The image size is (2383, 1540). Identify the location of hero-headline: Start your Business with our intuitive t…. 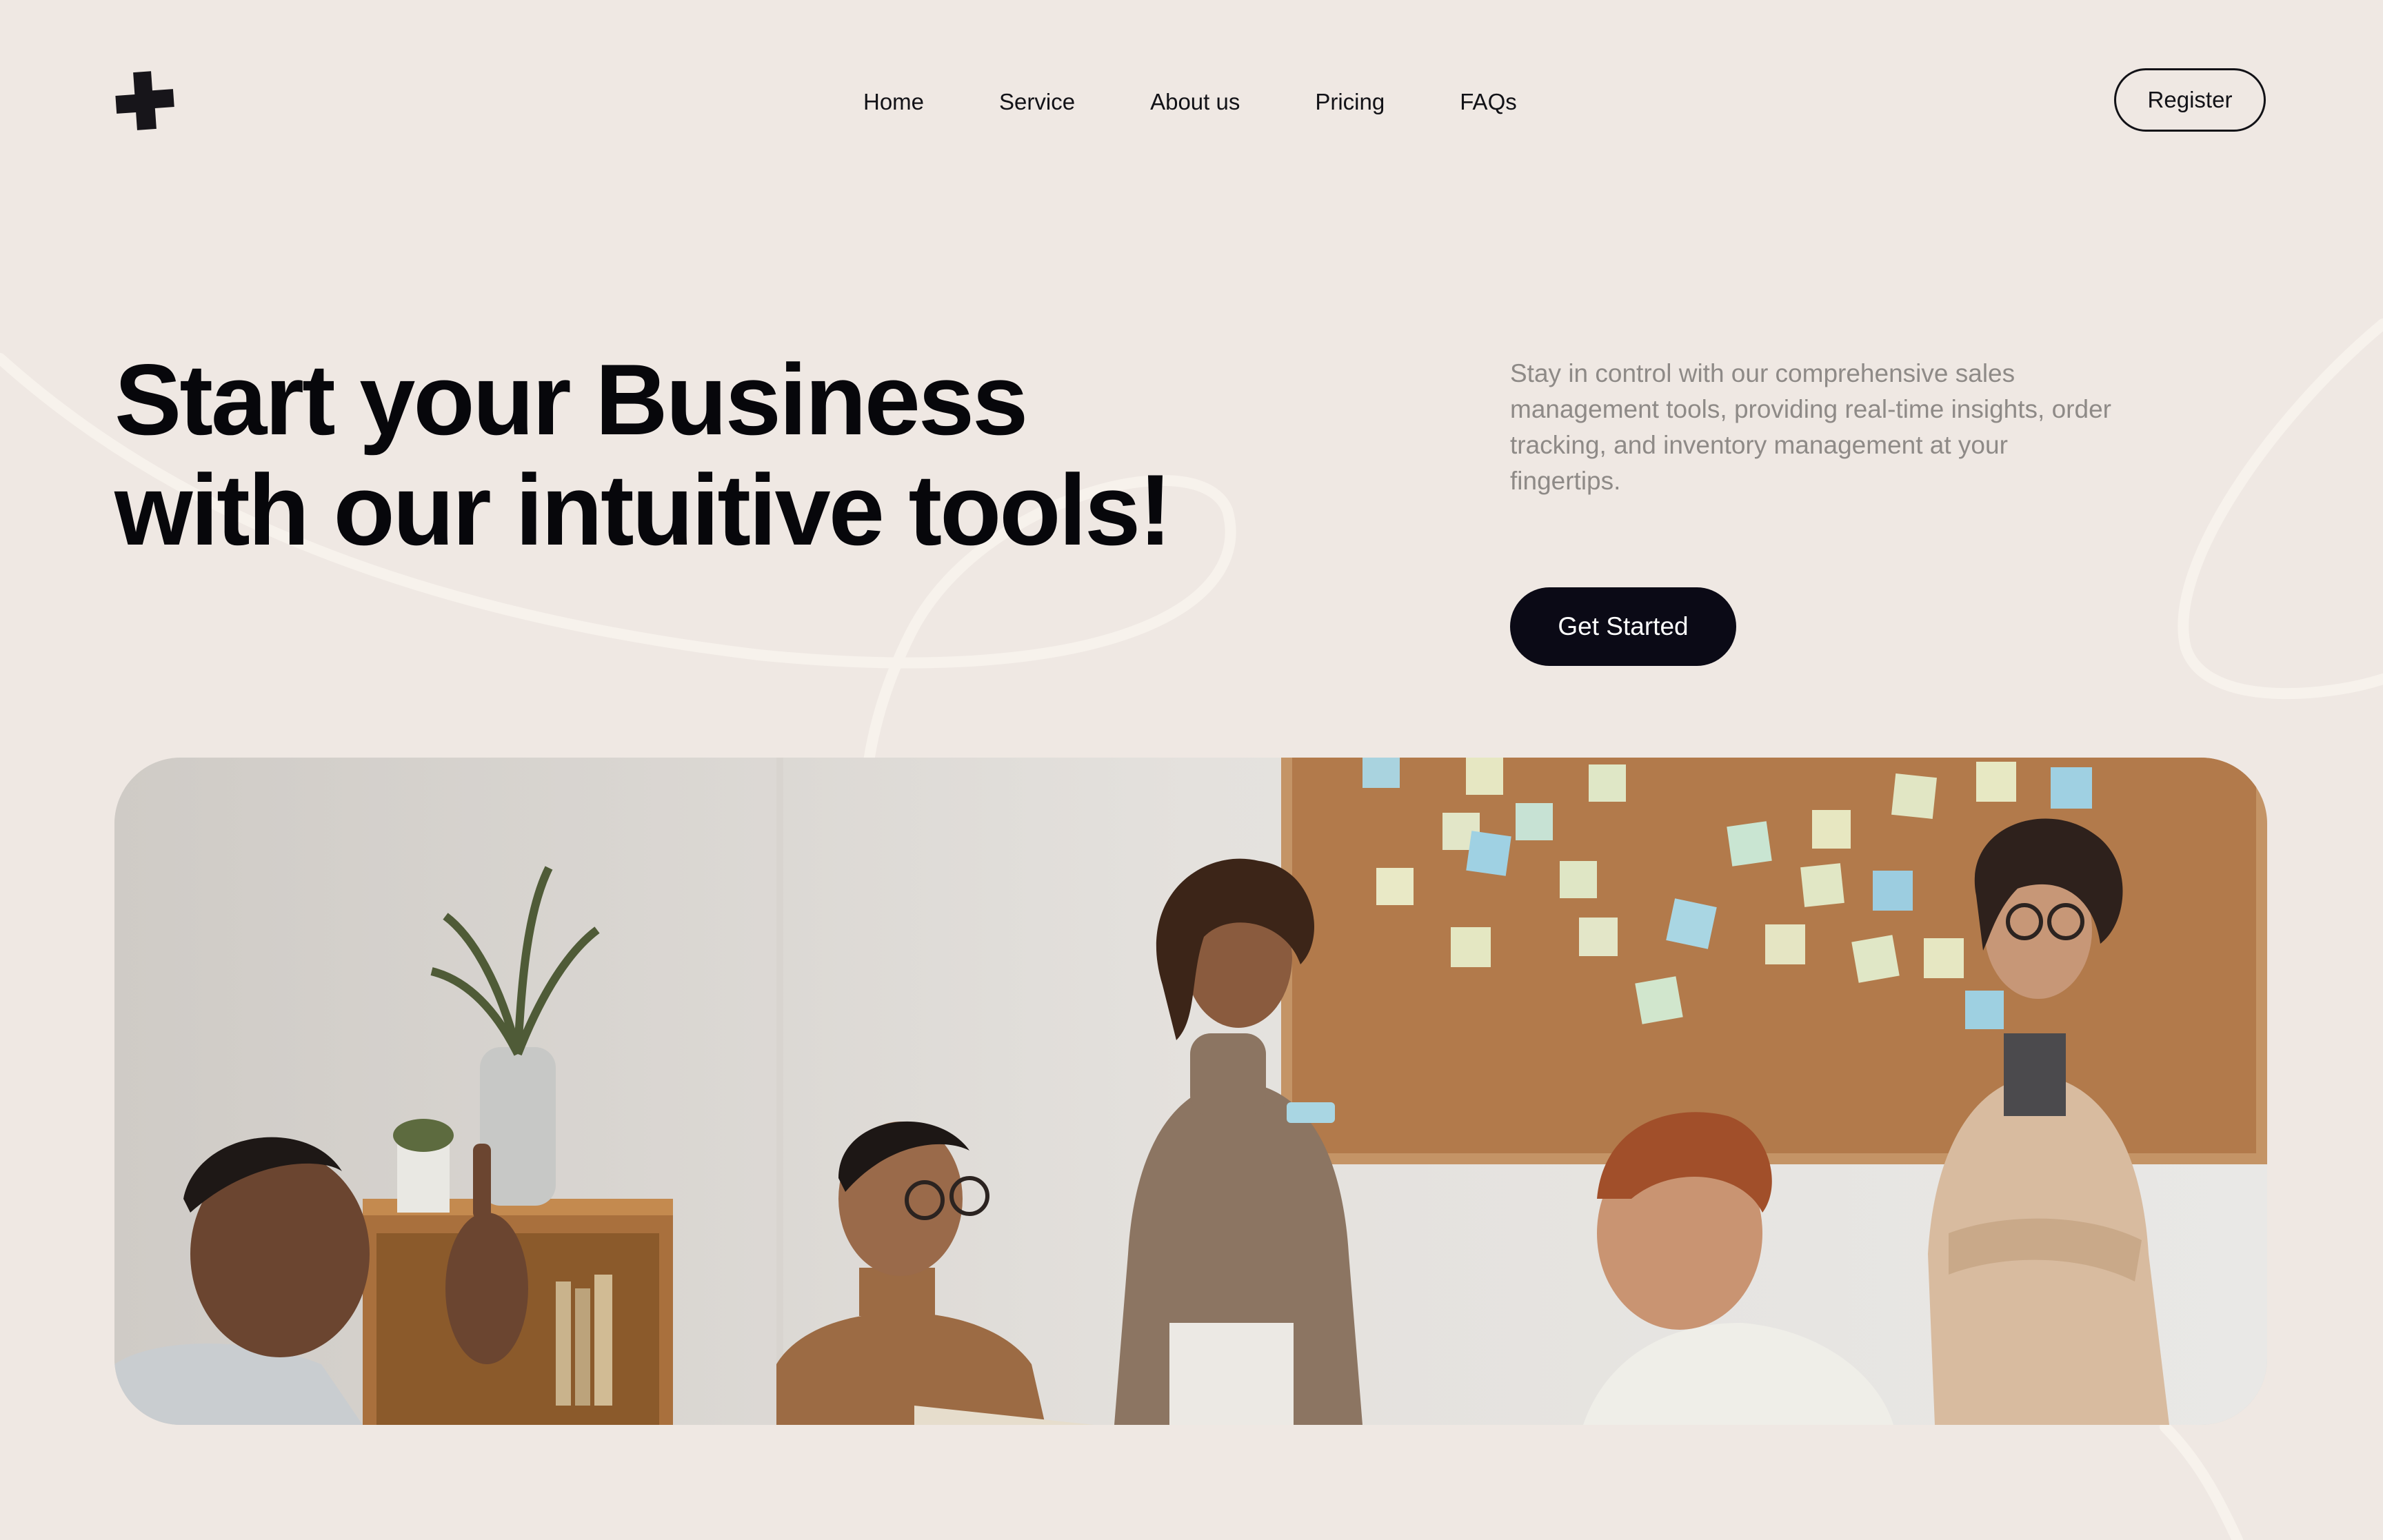
(735, 455).